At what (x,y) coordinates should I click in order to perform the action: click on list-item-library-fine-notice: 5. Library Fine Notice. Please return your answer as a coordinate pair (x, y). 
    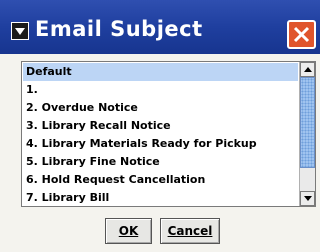
    Looking at the image, I should click on (160, 162).